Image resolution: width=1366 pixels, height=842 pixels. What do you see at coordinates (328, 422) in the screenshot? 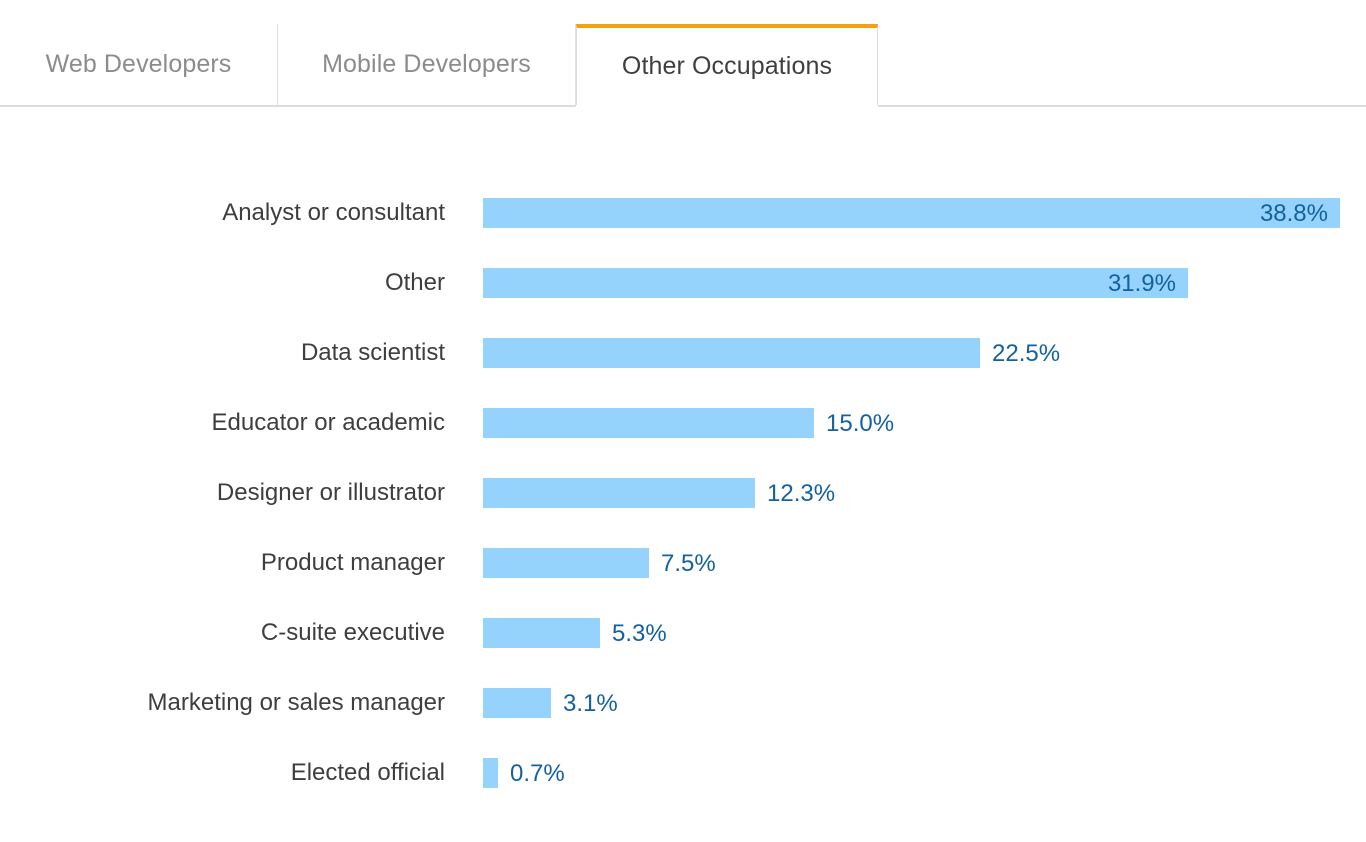
I see `bar-category-label: Educator or academic` at bounding box center [328, 422].